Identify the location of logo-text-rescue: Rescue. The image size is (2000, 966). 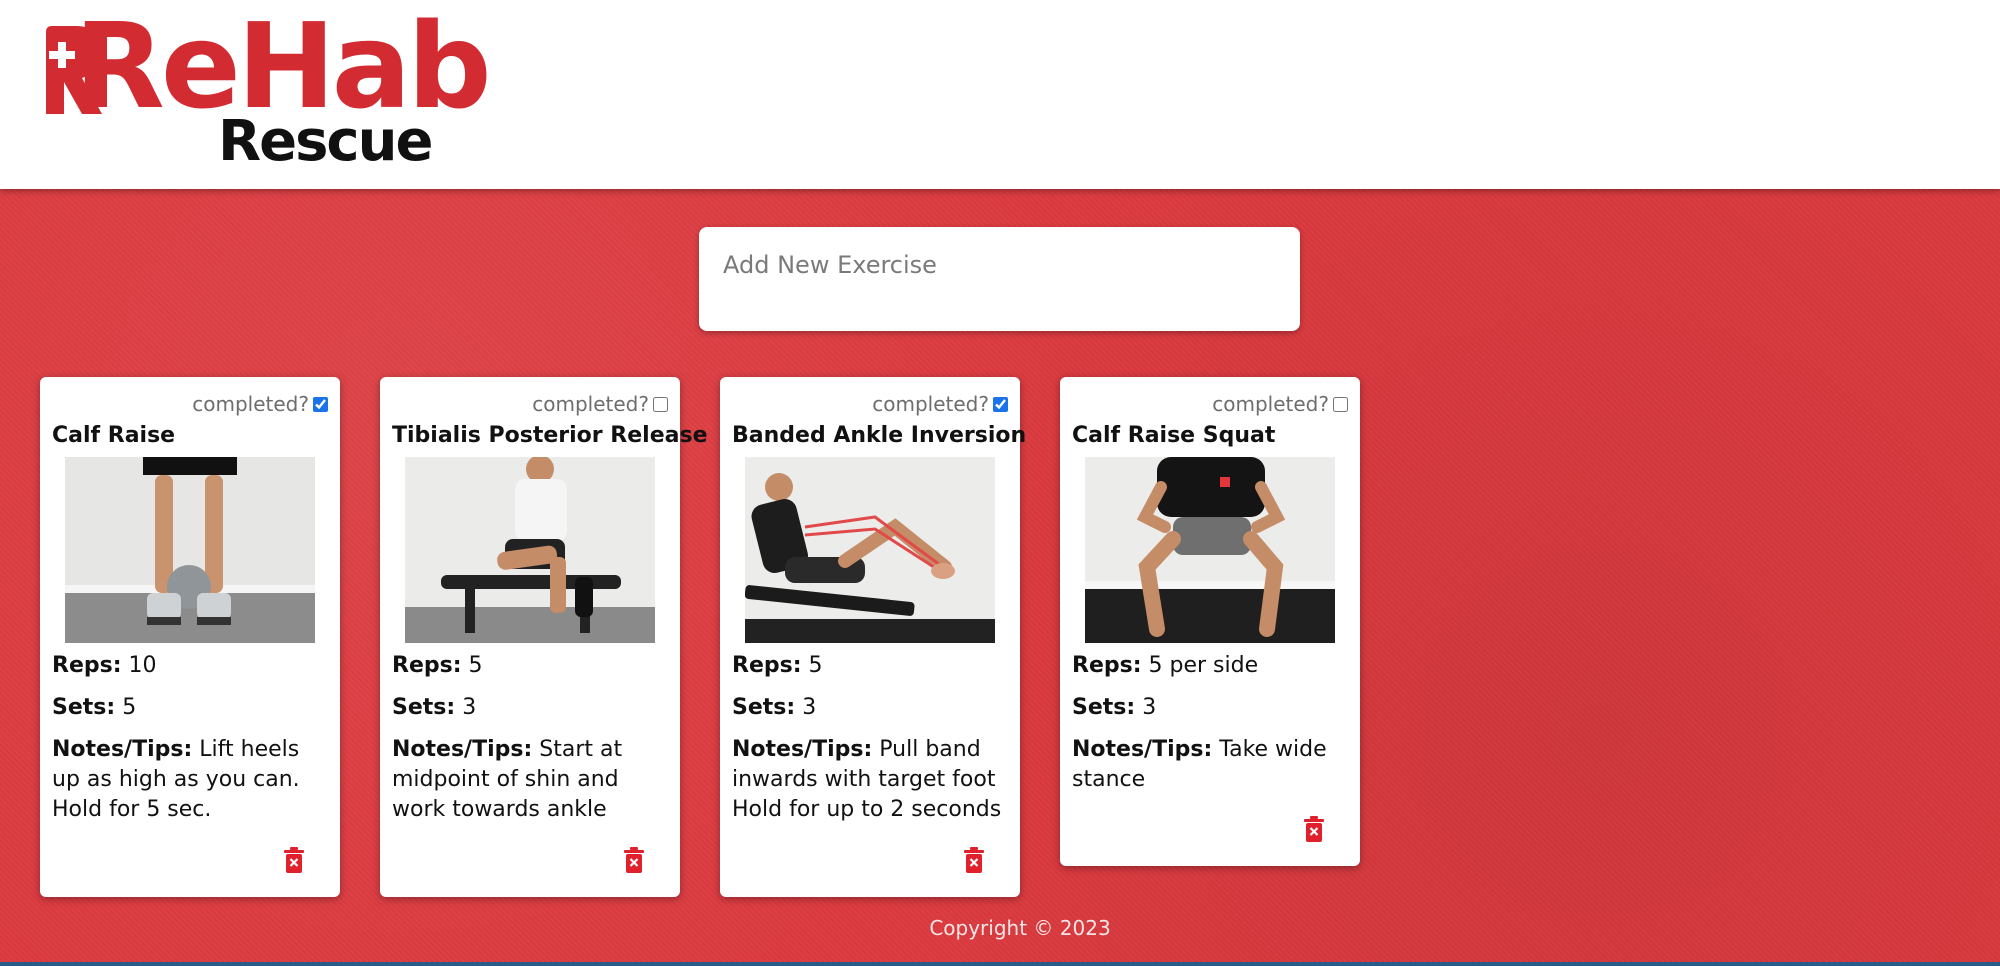
(325, 141).